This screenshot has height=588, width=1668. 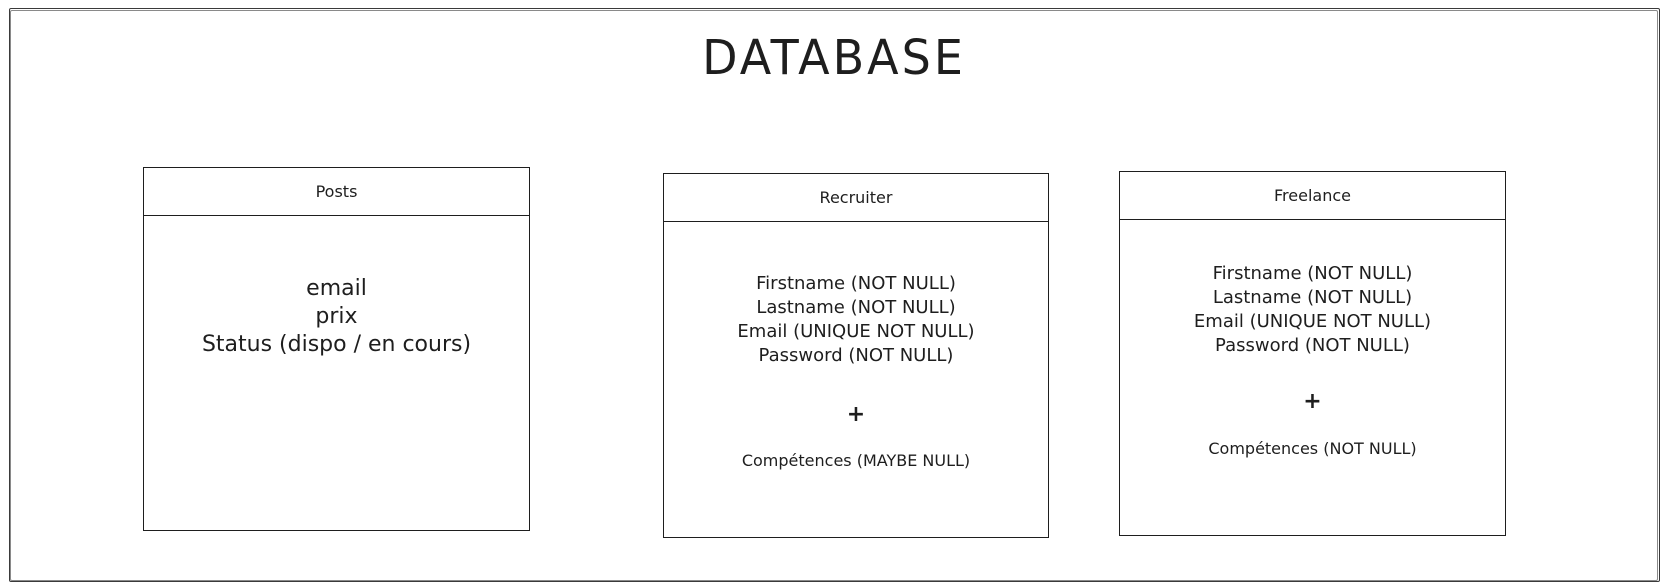 What do you see at coordinates (1312, 448) in the screenshot?
I see `extra-field: Compétences (NOT NULL)` at bounding box center [1312, 448].